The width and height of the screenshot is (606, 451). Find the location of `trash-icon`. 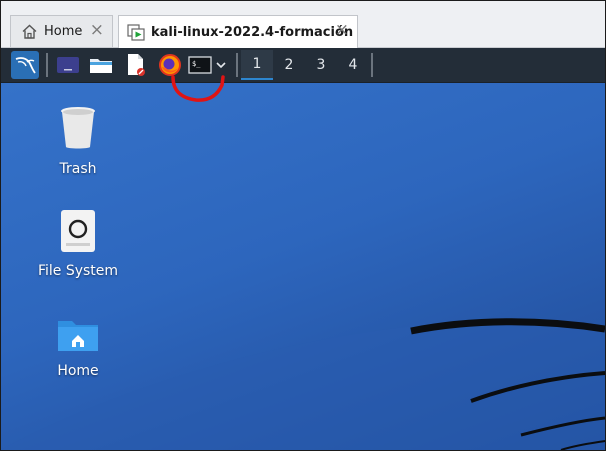

trash-icon is located at coordinates (78, 130).